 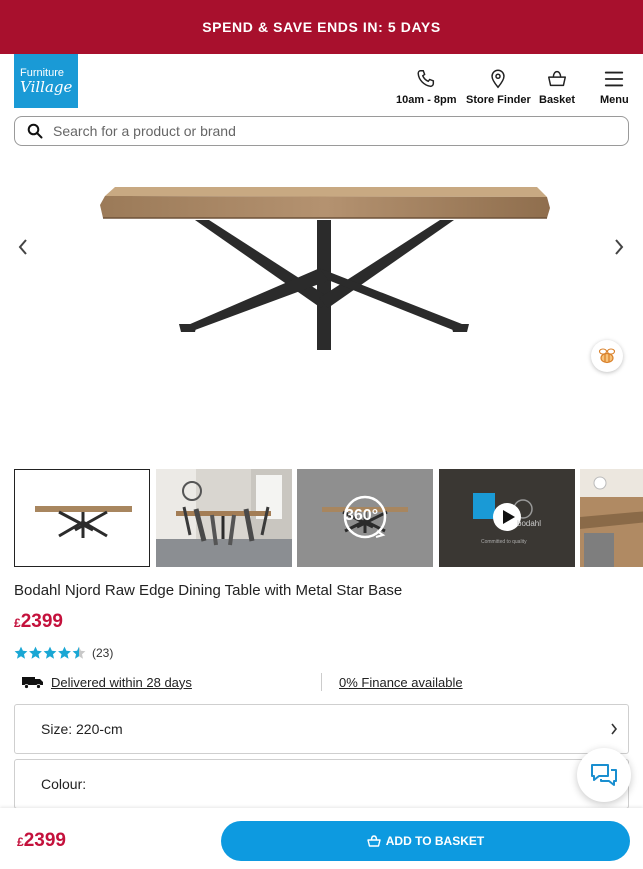 What do you see at coordinates (321, 729) in the screenshot?
I see `size-selector: Size: 220-cm` at bounding box center [321, 729].